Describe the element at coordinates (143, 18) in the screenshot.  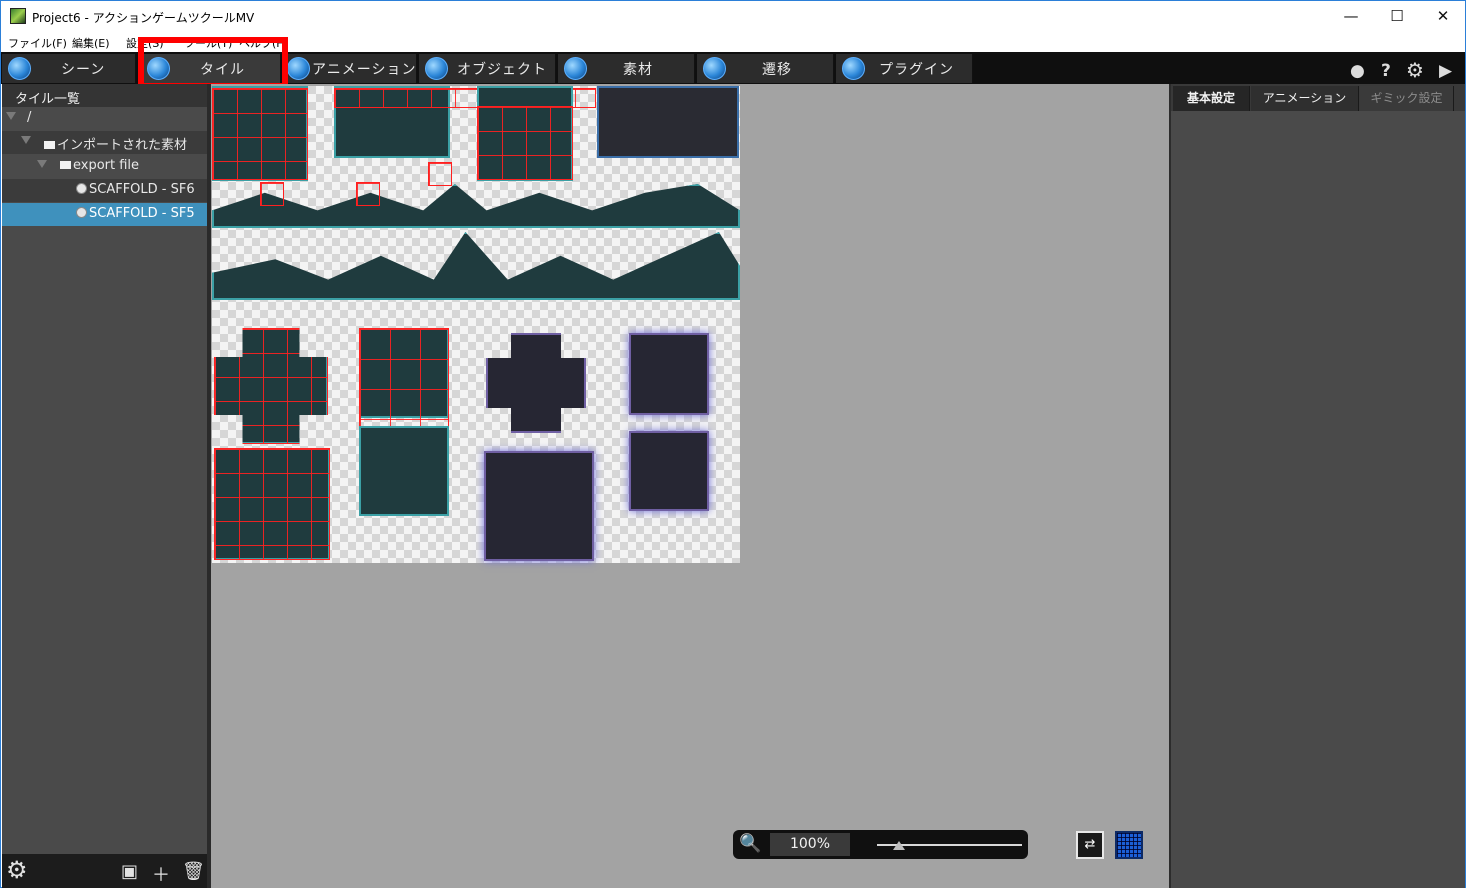
I see `window-title: Project6 - アクションゲームツクールMV` at that location.